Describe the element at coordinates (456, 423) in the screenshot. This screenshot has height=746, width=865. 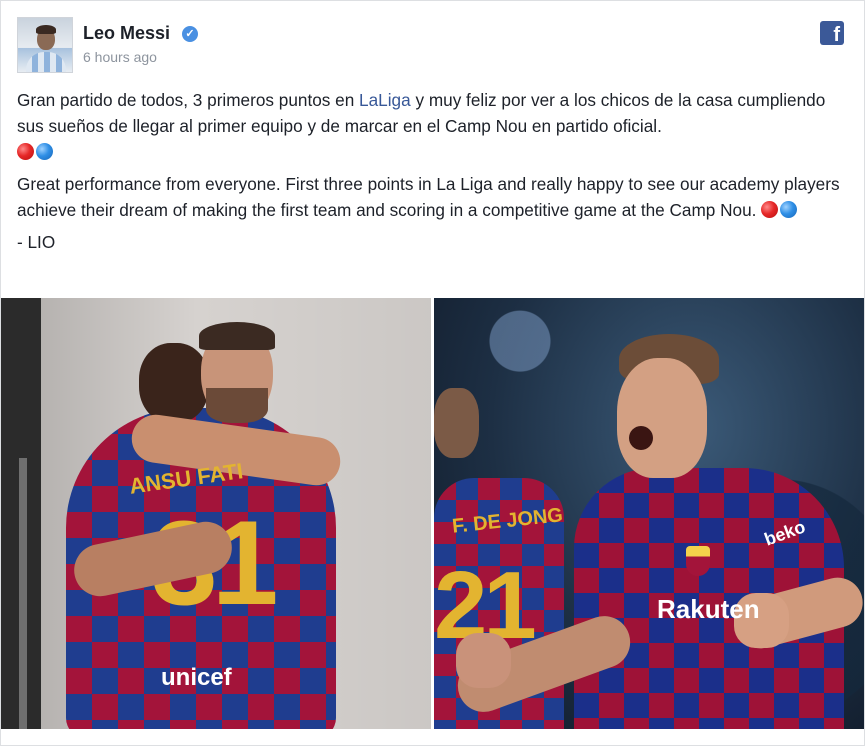
I see `teammate-head` at that location.